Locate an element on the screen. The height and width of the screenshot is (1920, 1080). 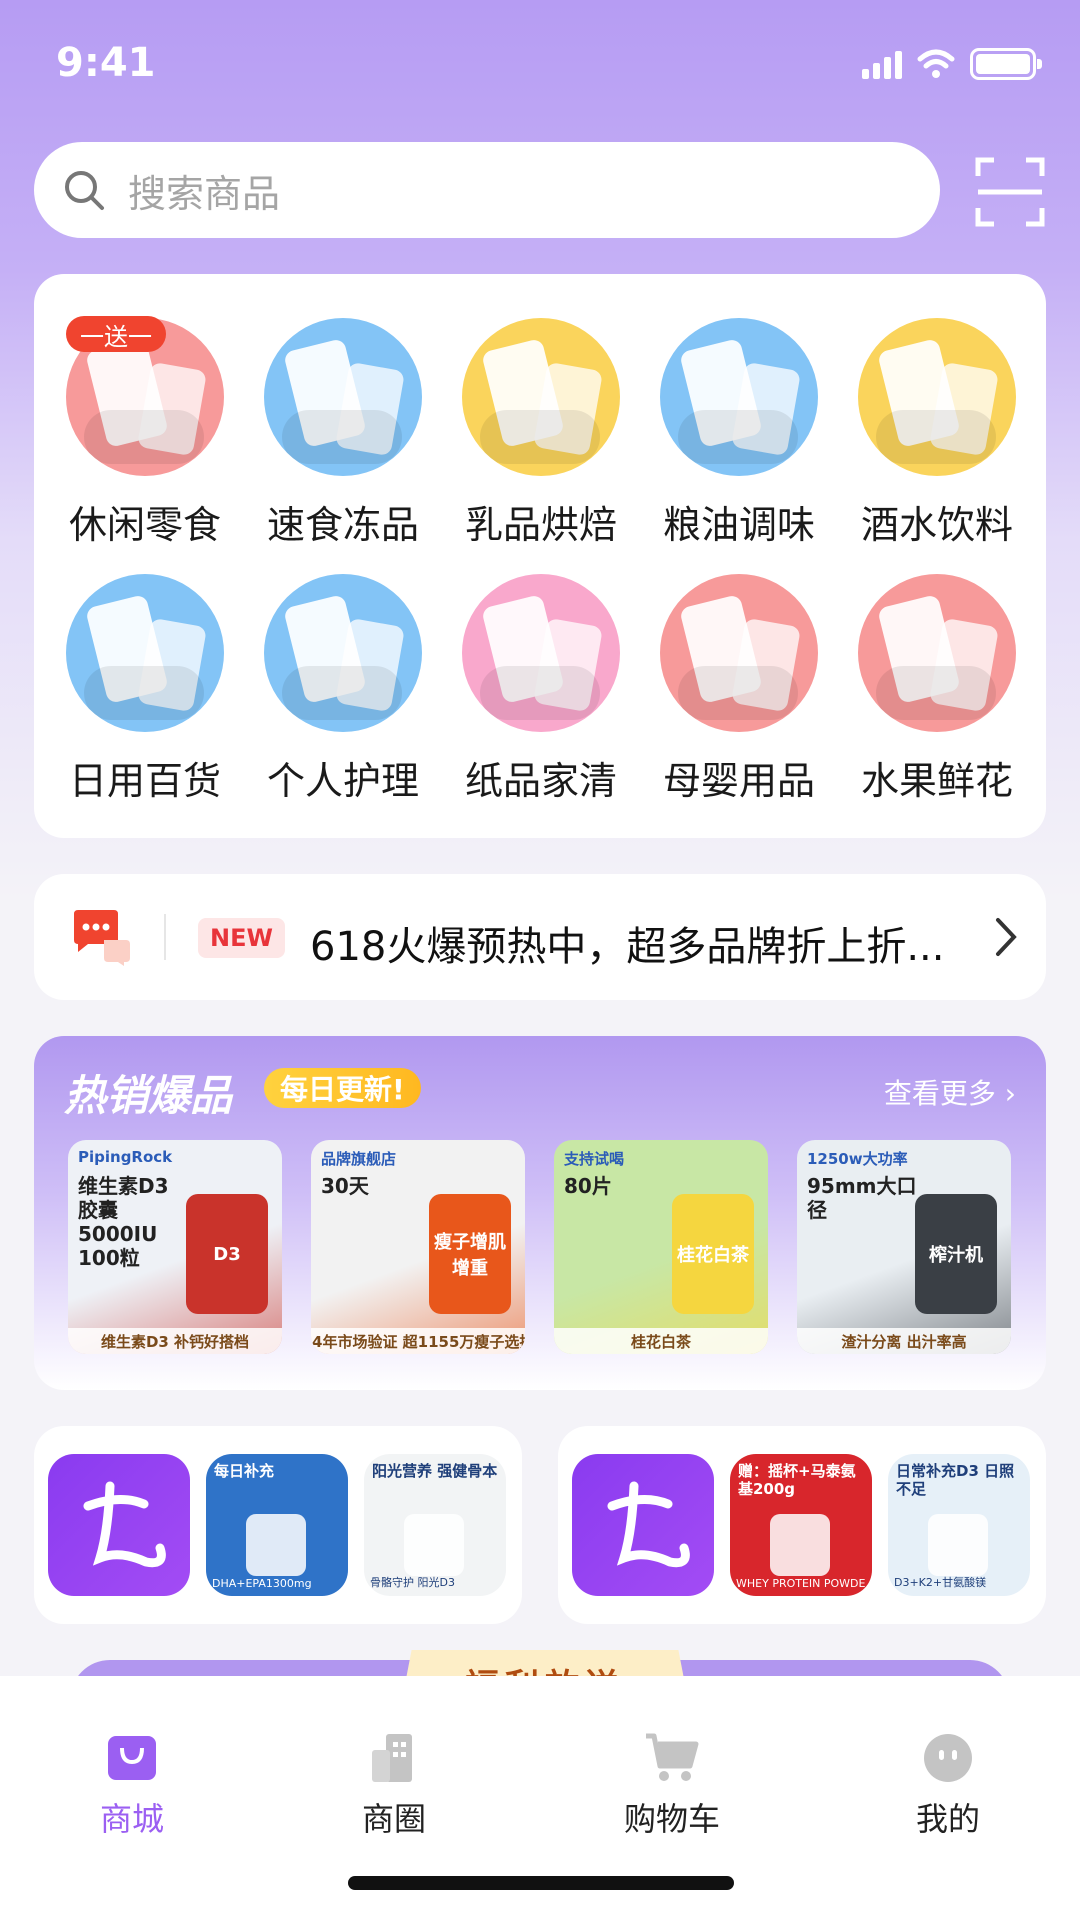
product-mark: 瘦子增肌增重 is located at coordinates (470, 1255).